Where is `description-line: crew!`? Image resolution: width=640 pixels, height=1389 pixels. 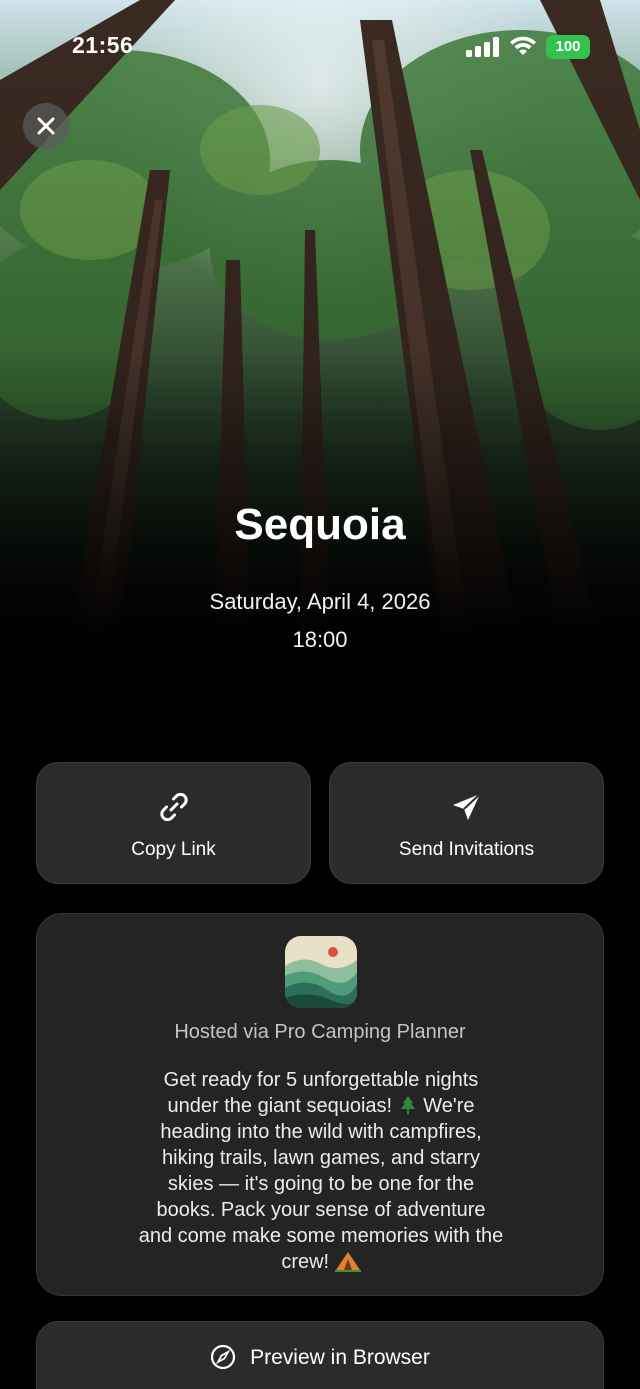 description-line: crew! is located at coordinates (321, 1262).